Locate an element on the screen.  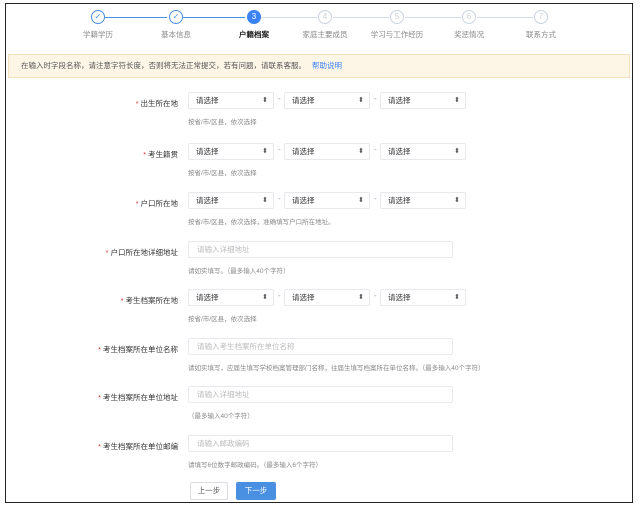
step-2: ✓ 基本信息 is located at coordinates (176, 25).